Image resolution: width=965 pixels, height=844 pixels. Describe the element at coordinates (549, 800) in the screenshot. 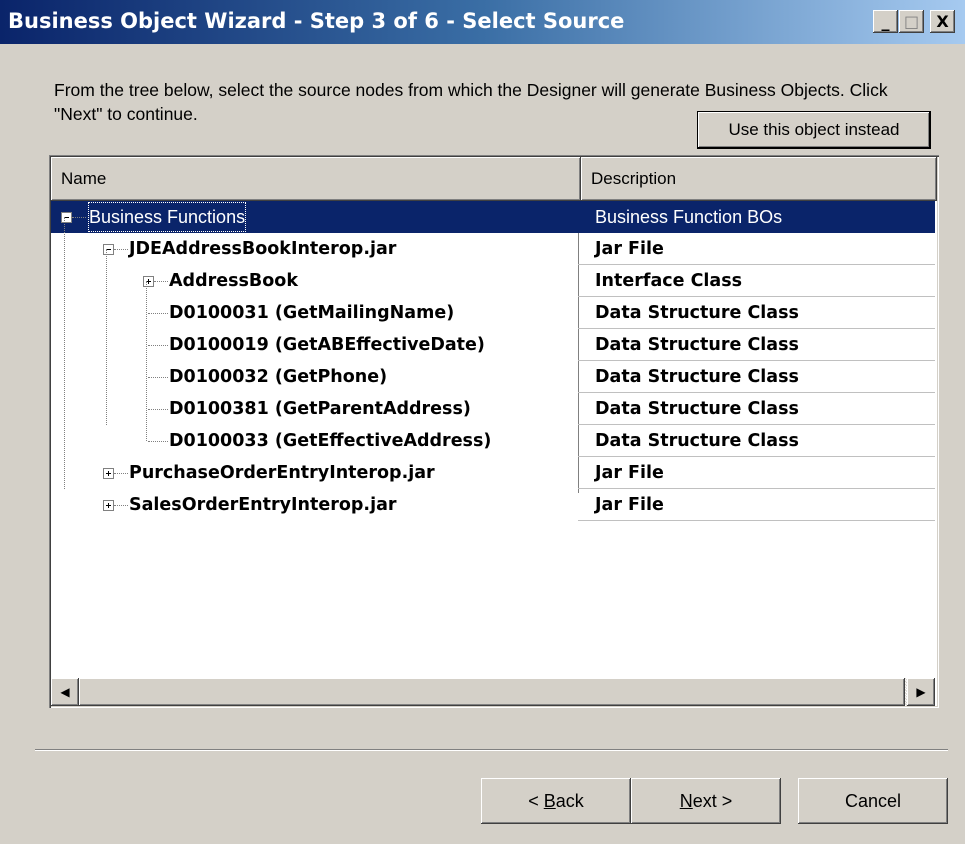

I see `back-button-mnemonic: B` at that location.